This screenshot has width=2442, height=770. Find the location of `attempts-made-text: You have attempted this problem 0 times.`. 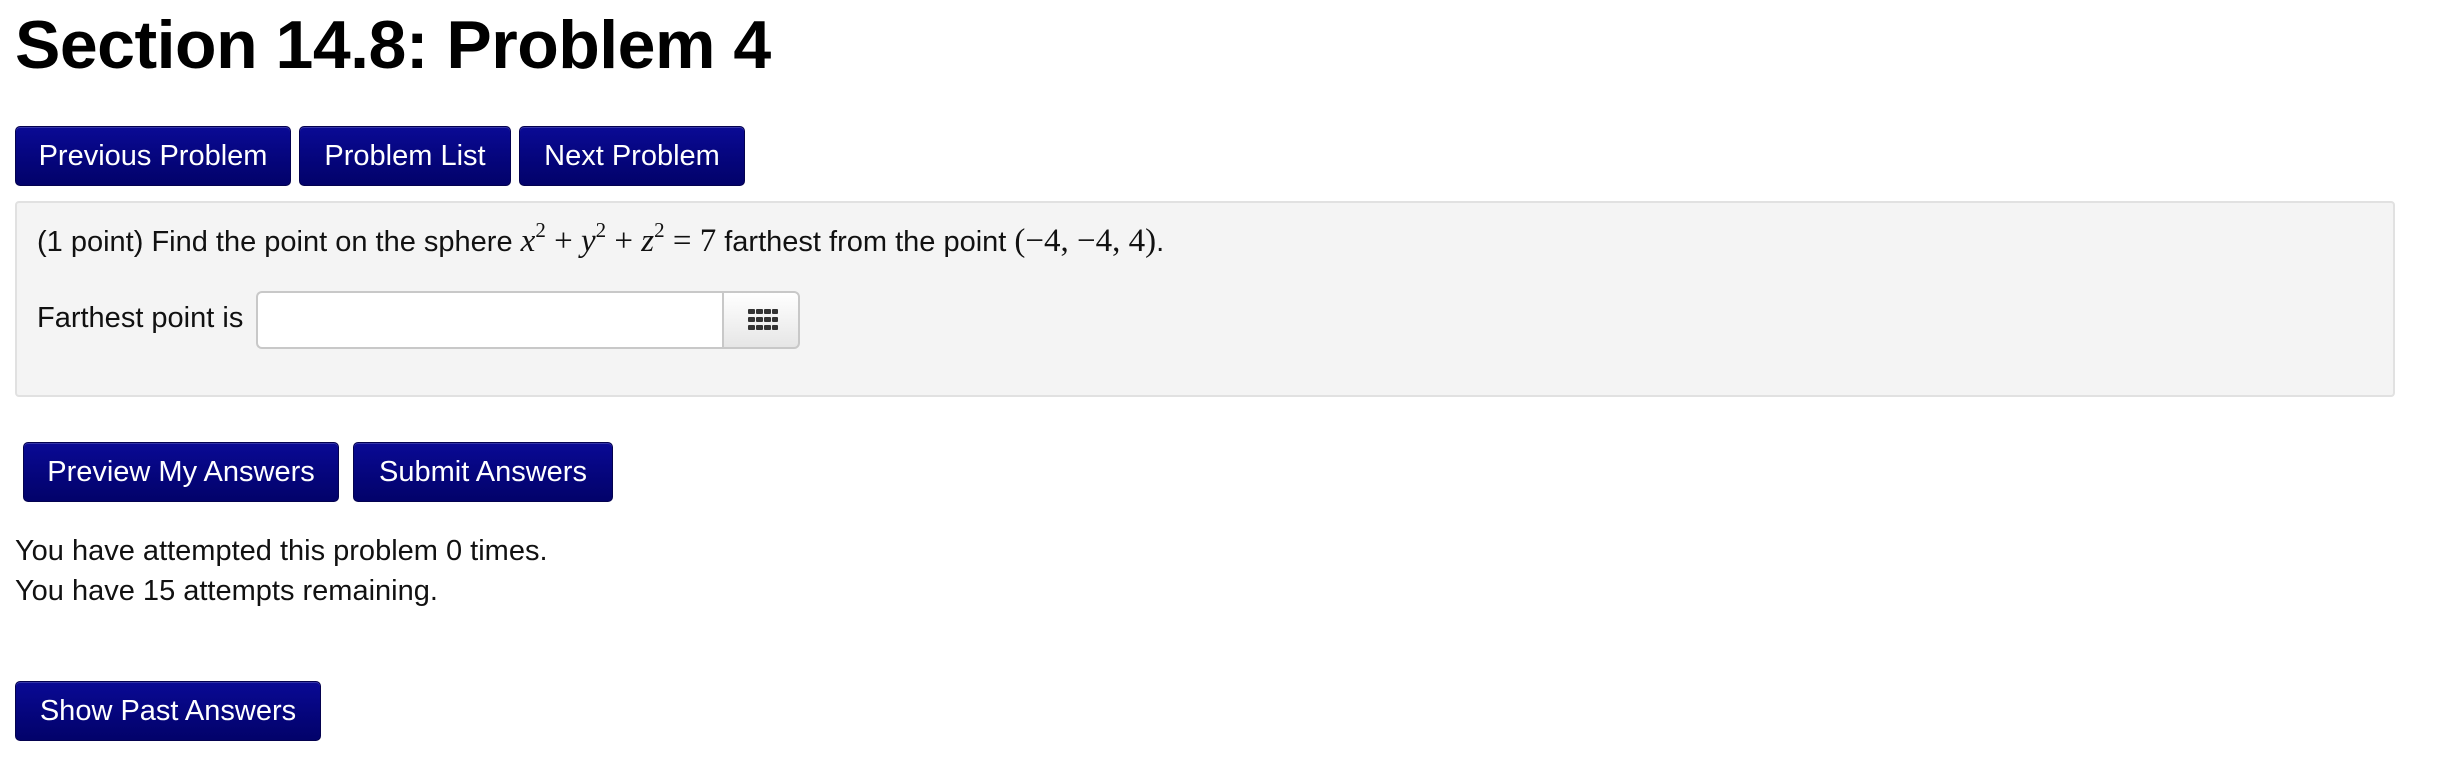

attempts-made-text: You have attempted this problem 0 times. is located at coordinates (281, 551).